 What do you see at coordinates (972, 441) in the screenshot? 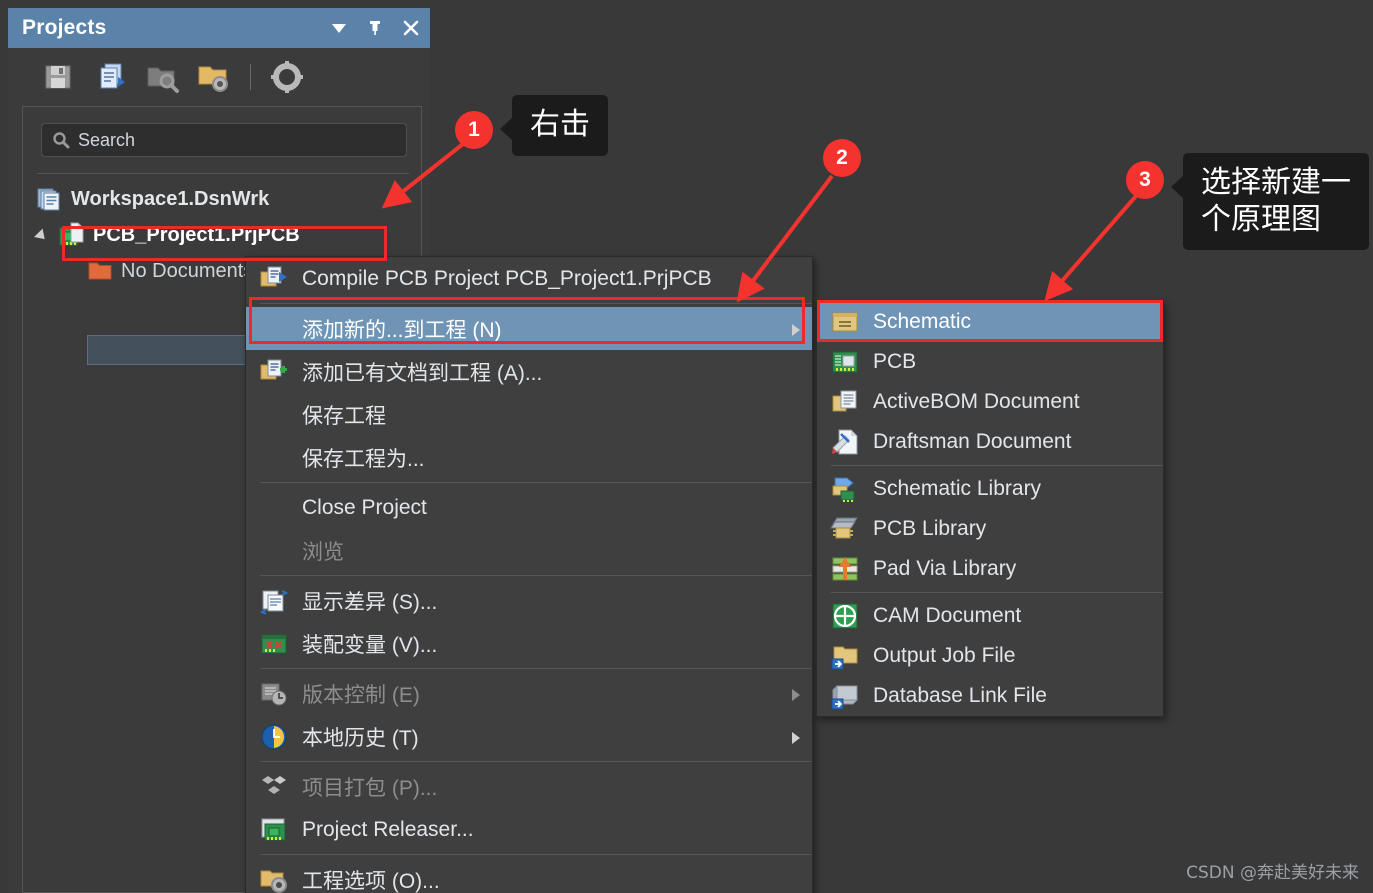
I see `submenu-item-label: Draftsman Document` at bounding box center [972, 441].